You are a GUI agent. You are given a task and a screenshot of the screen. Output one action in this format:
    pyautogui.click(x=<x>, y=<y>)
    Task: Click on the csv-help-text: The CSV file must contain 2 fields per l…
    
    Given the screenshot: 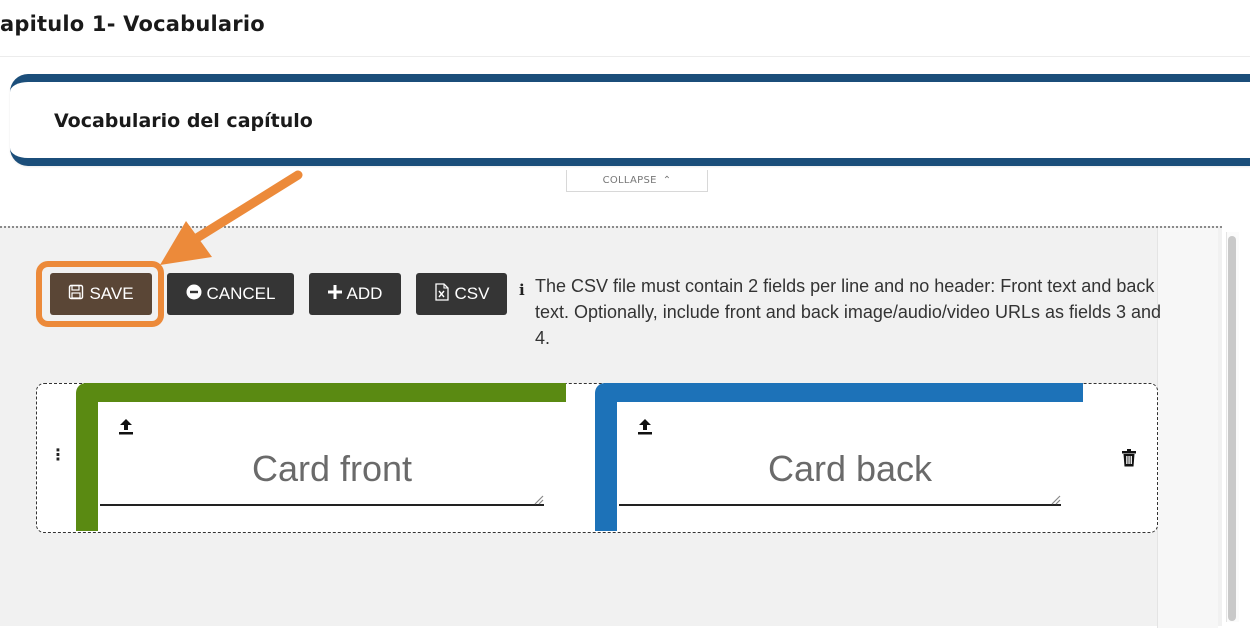 What is the action you would take?
    pyautogui.click(x=848, y=312)
    